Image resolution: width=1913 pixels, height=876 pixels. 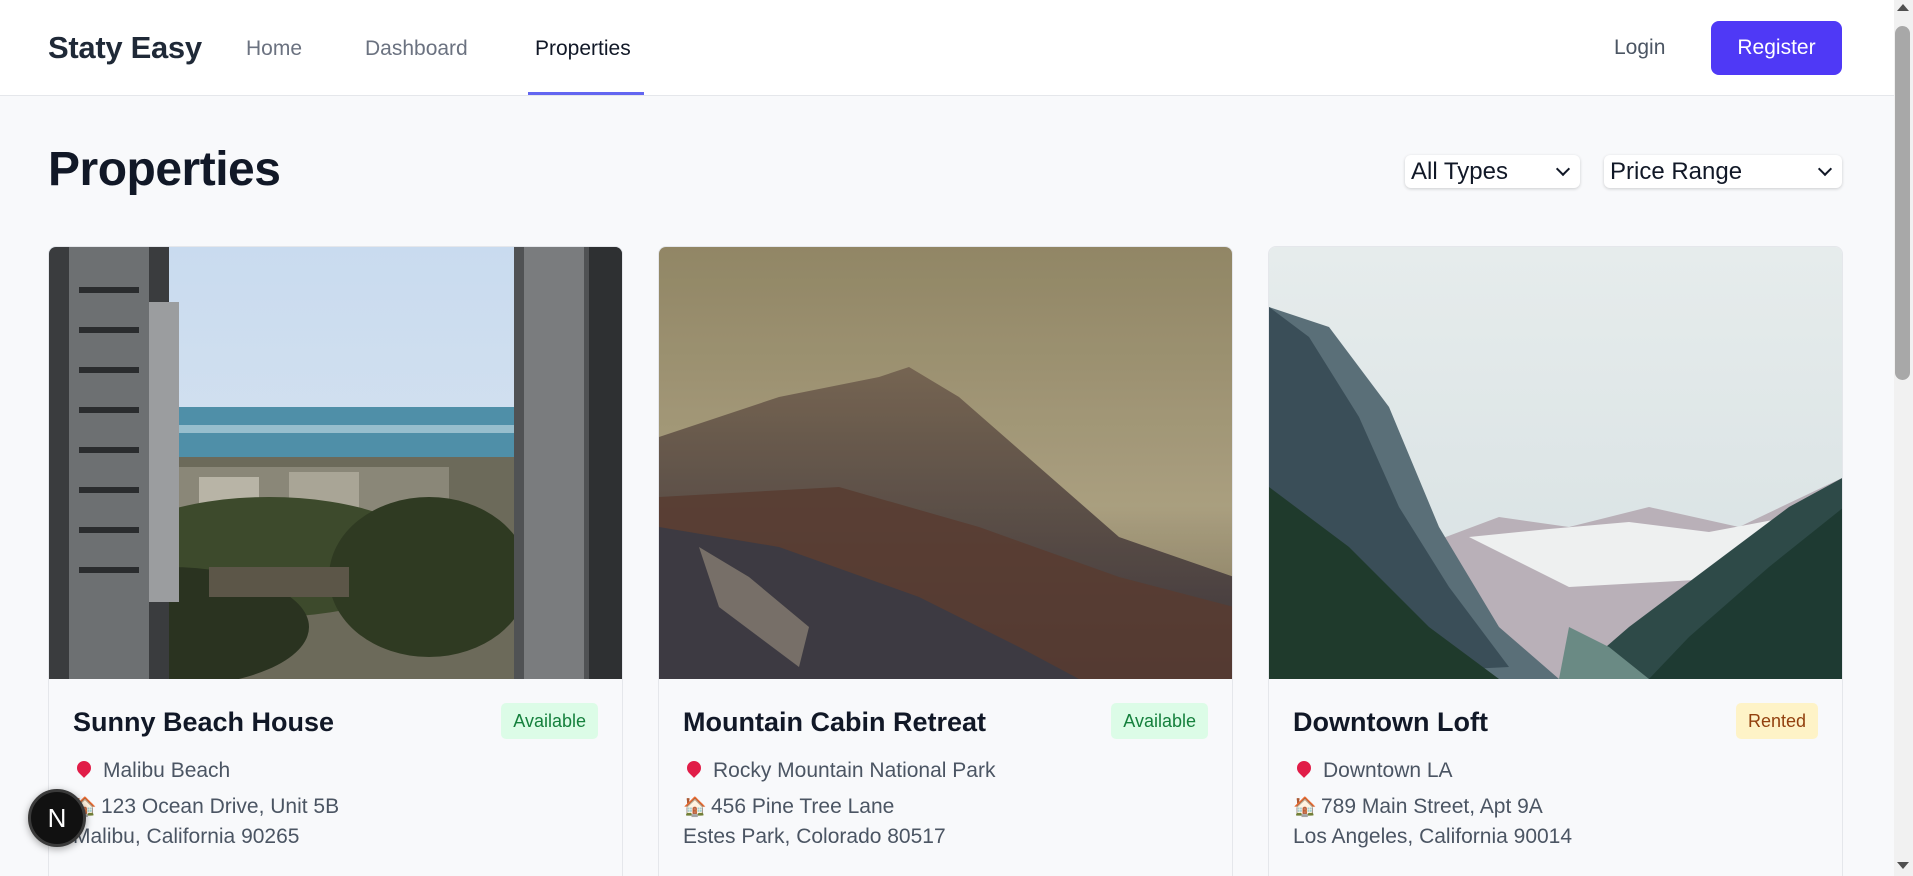 I want to click on property-image-beach, so click(x=336, y=463).